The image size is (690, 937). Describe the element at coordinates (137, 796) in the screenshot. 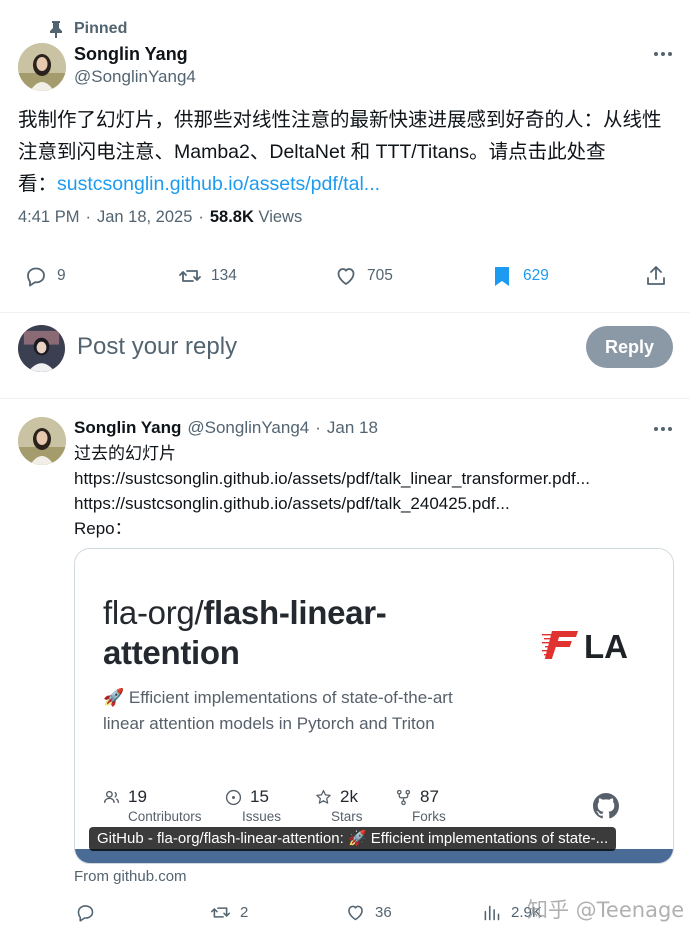

I see `contributors-count: 19` at that location.